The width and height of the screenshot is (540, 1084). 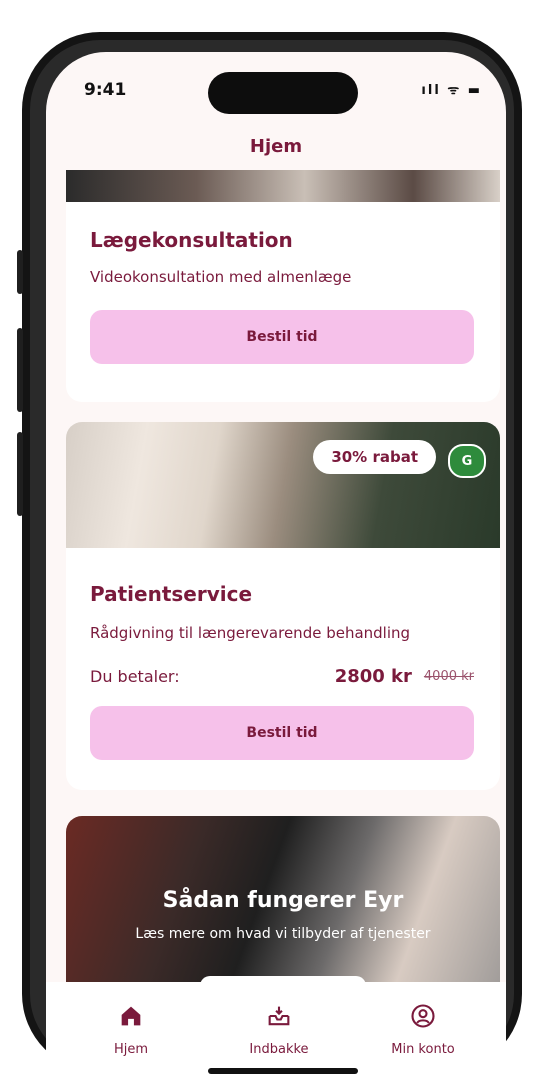 I want to click on price-now: 2800 kr, so click(x=373, y=676).